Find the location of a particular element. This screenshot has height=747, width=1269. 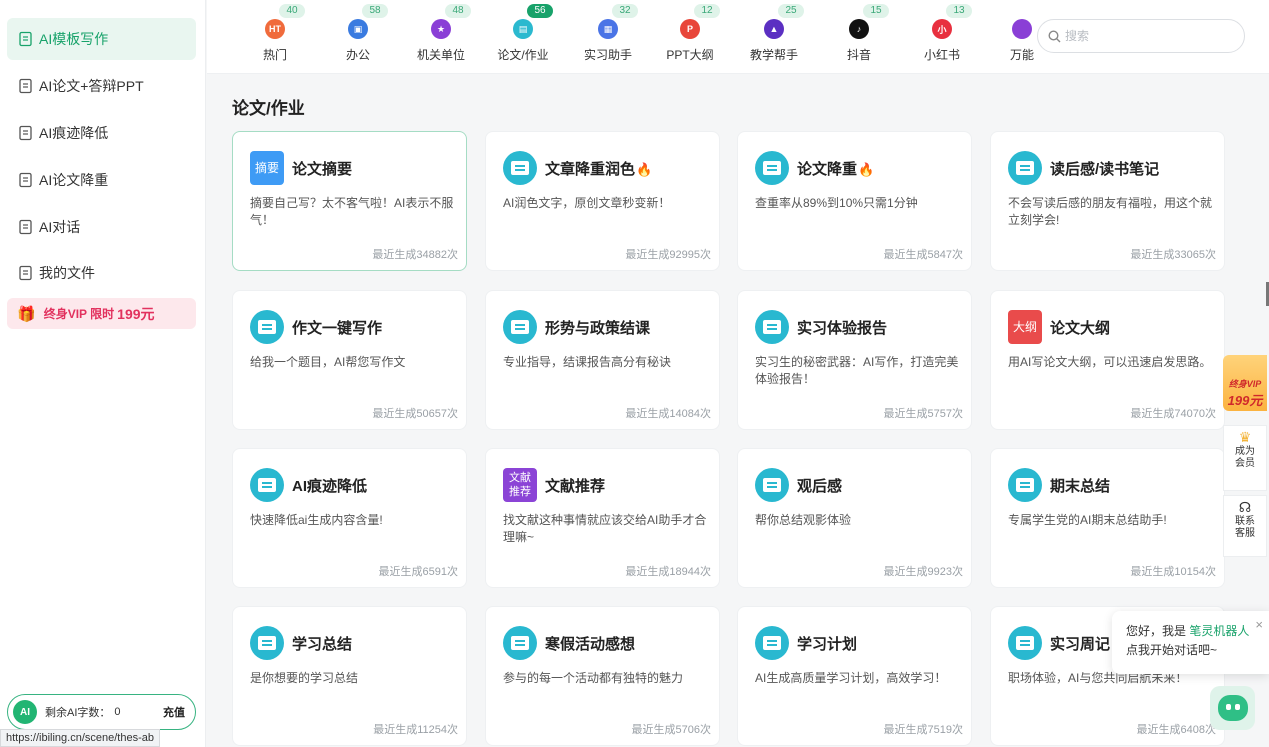

category-label: 论文/作业 is located at coordinates (523, 55).